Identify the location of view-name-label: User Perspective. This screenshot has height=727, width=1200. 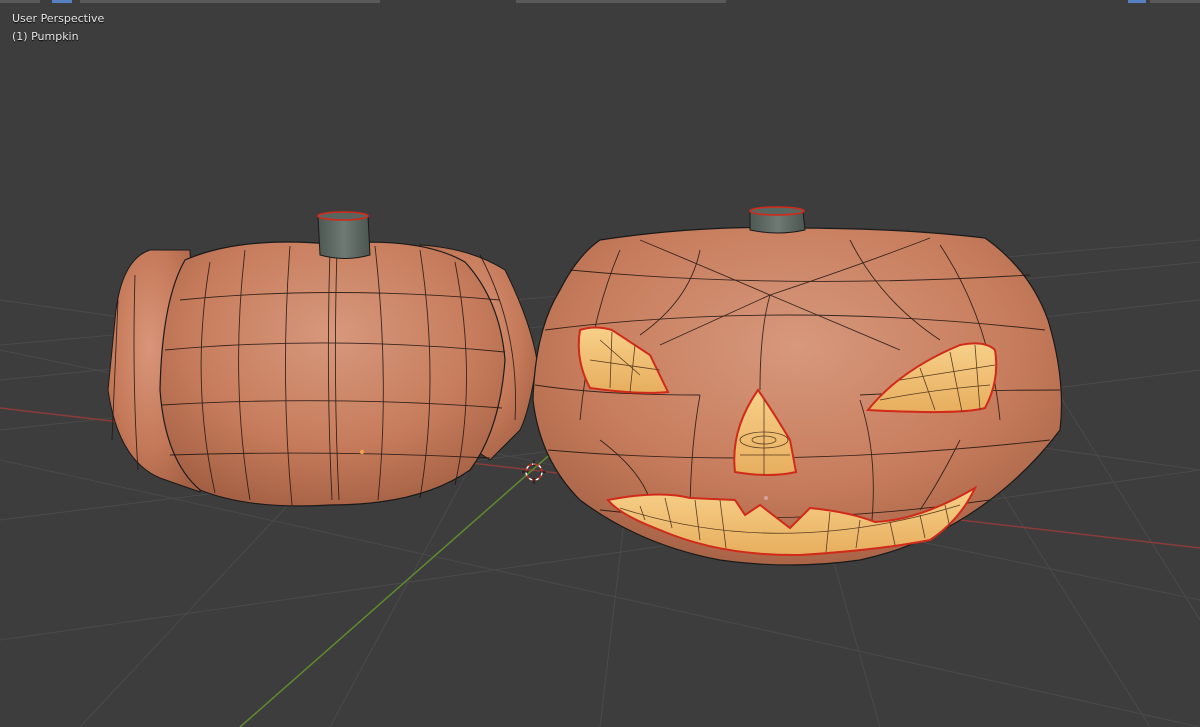
(58, 18).